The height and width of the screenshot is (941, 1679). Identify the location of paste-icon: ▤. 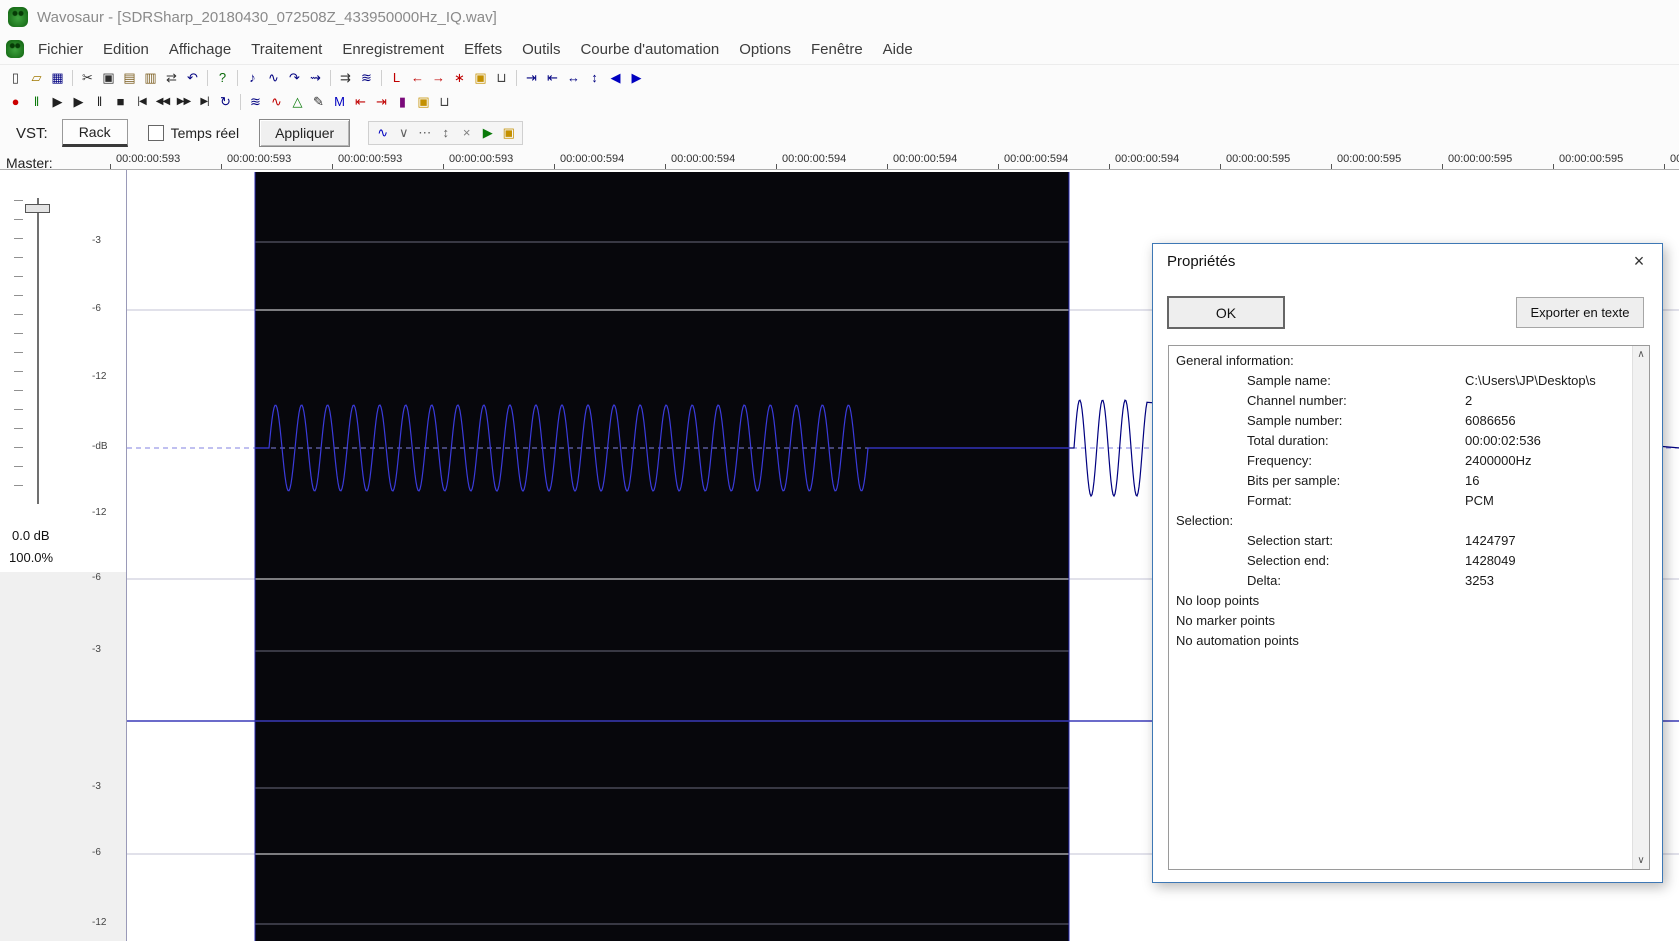
(129, 78).